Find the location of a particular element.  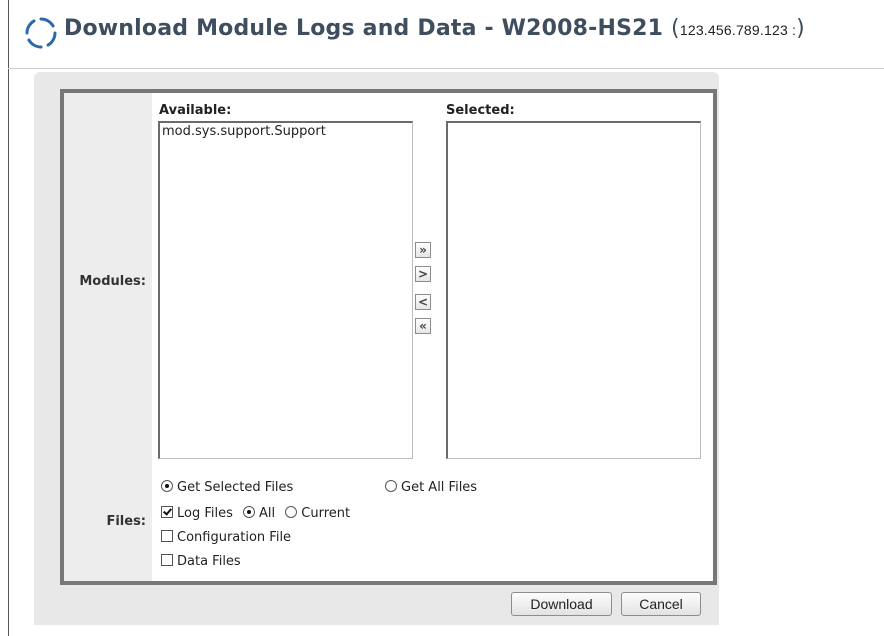

get-selected-files-option: Get Selected Files is located at coordinates (227, 487).